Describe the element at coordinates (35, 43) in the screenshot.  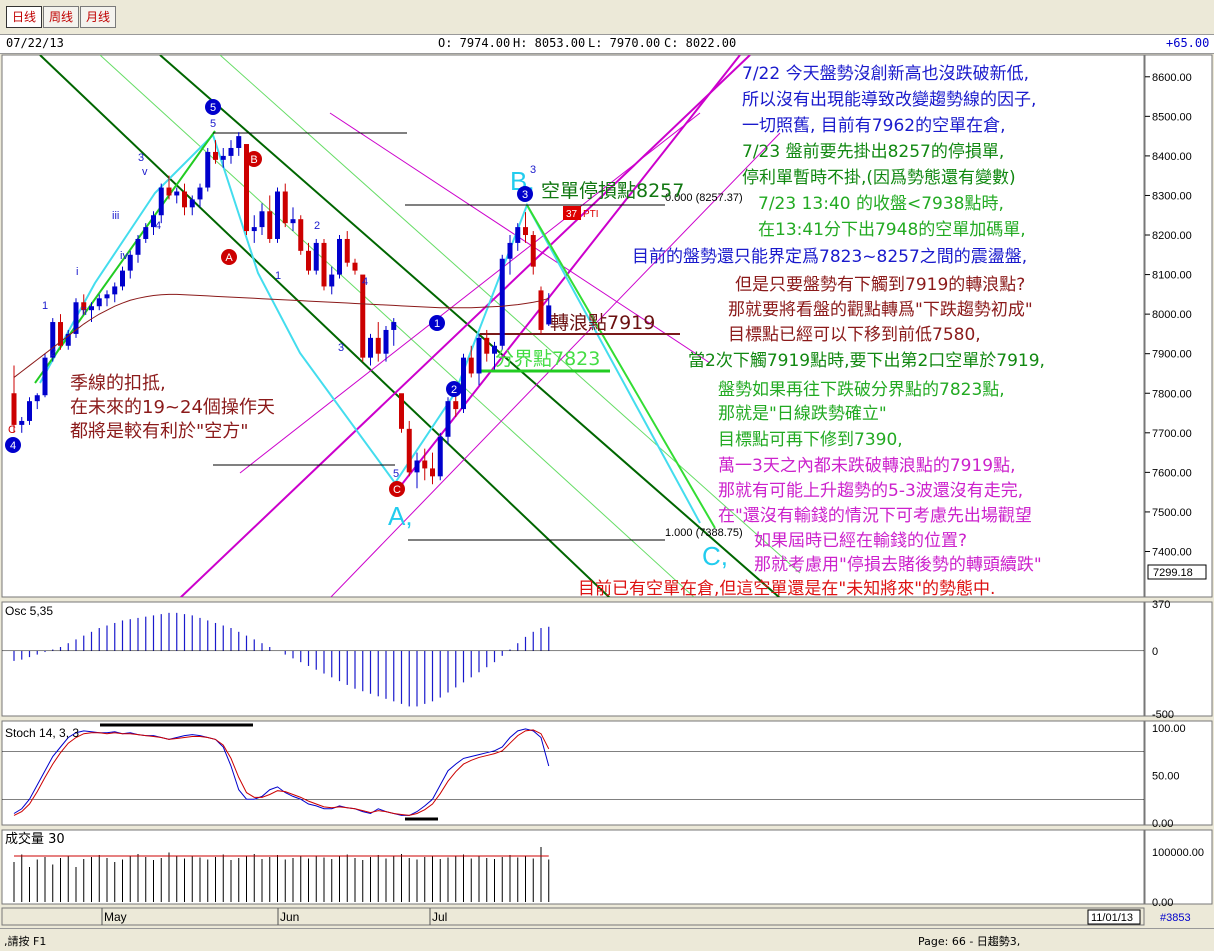
I see `bar-date: 07/22/13` at that location.